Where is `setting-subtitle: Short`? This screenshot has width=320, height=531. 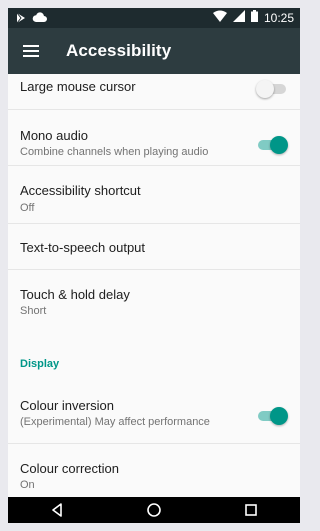 setting-subtitle: Short is located at coordinates (33, 311).